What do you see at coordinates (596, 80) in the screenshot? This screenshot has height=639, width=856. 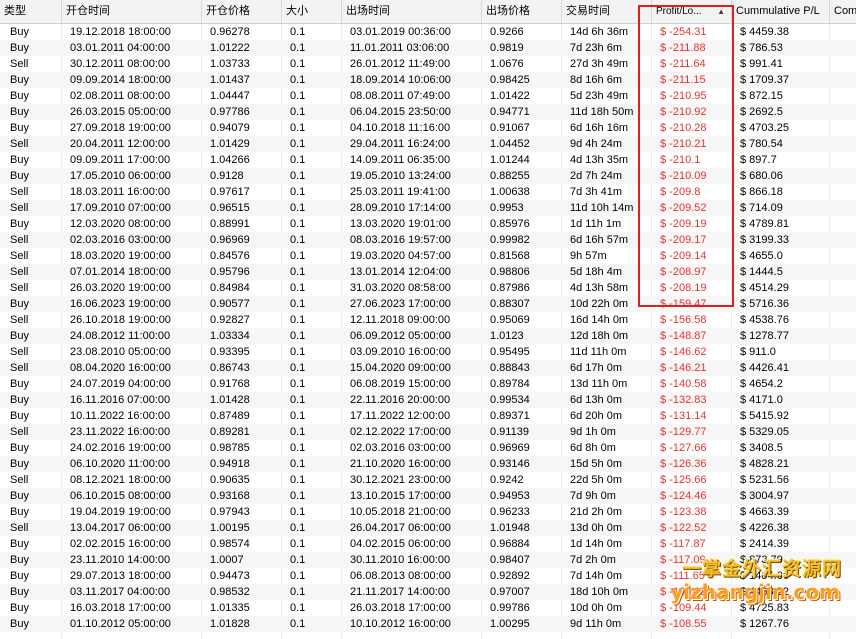 I see `cell-duration: 8d 16h 6m` at bounding box center [596, 80].